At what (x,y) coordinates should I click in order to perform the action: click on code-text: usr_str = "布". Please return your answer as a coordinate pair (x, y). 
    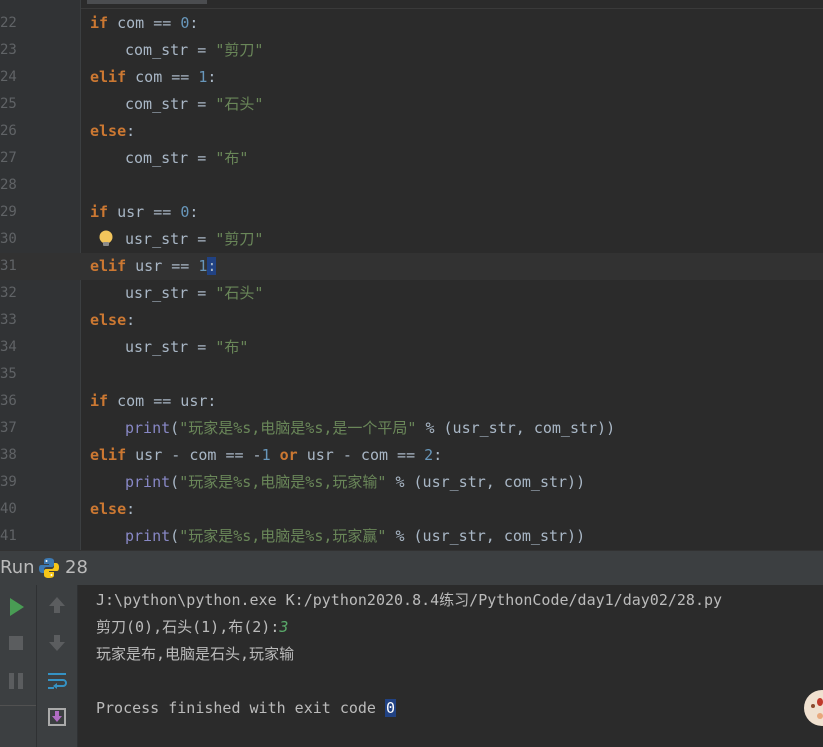
    Looking at the image, I should click on (186, 347).